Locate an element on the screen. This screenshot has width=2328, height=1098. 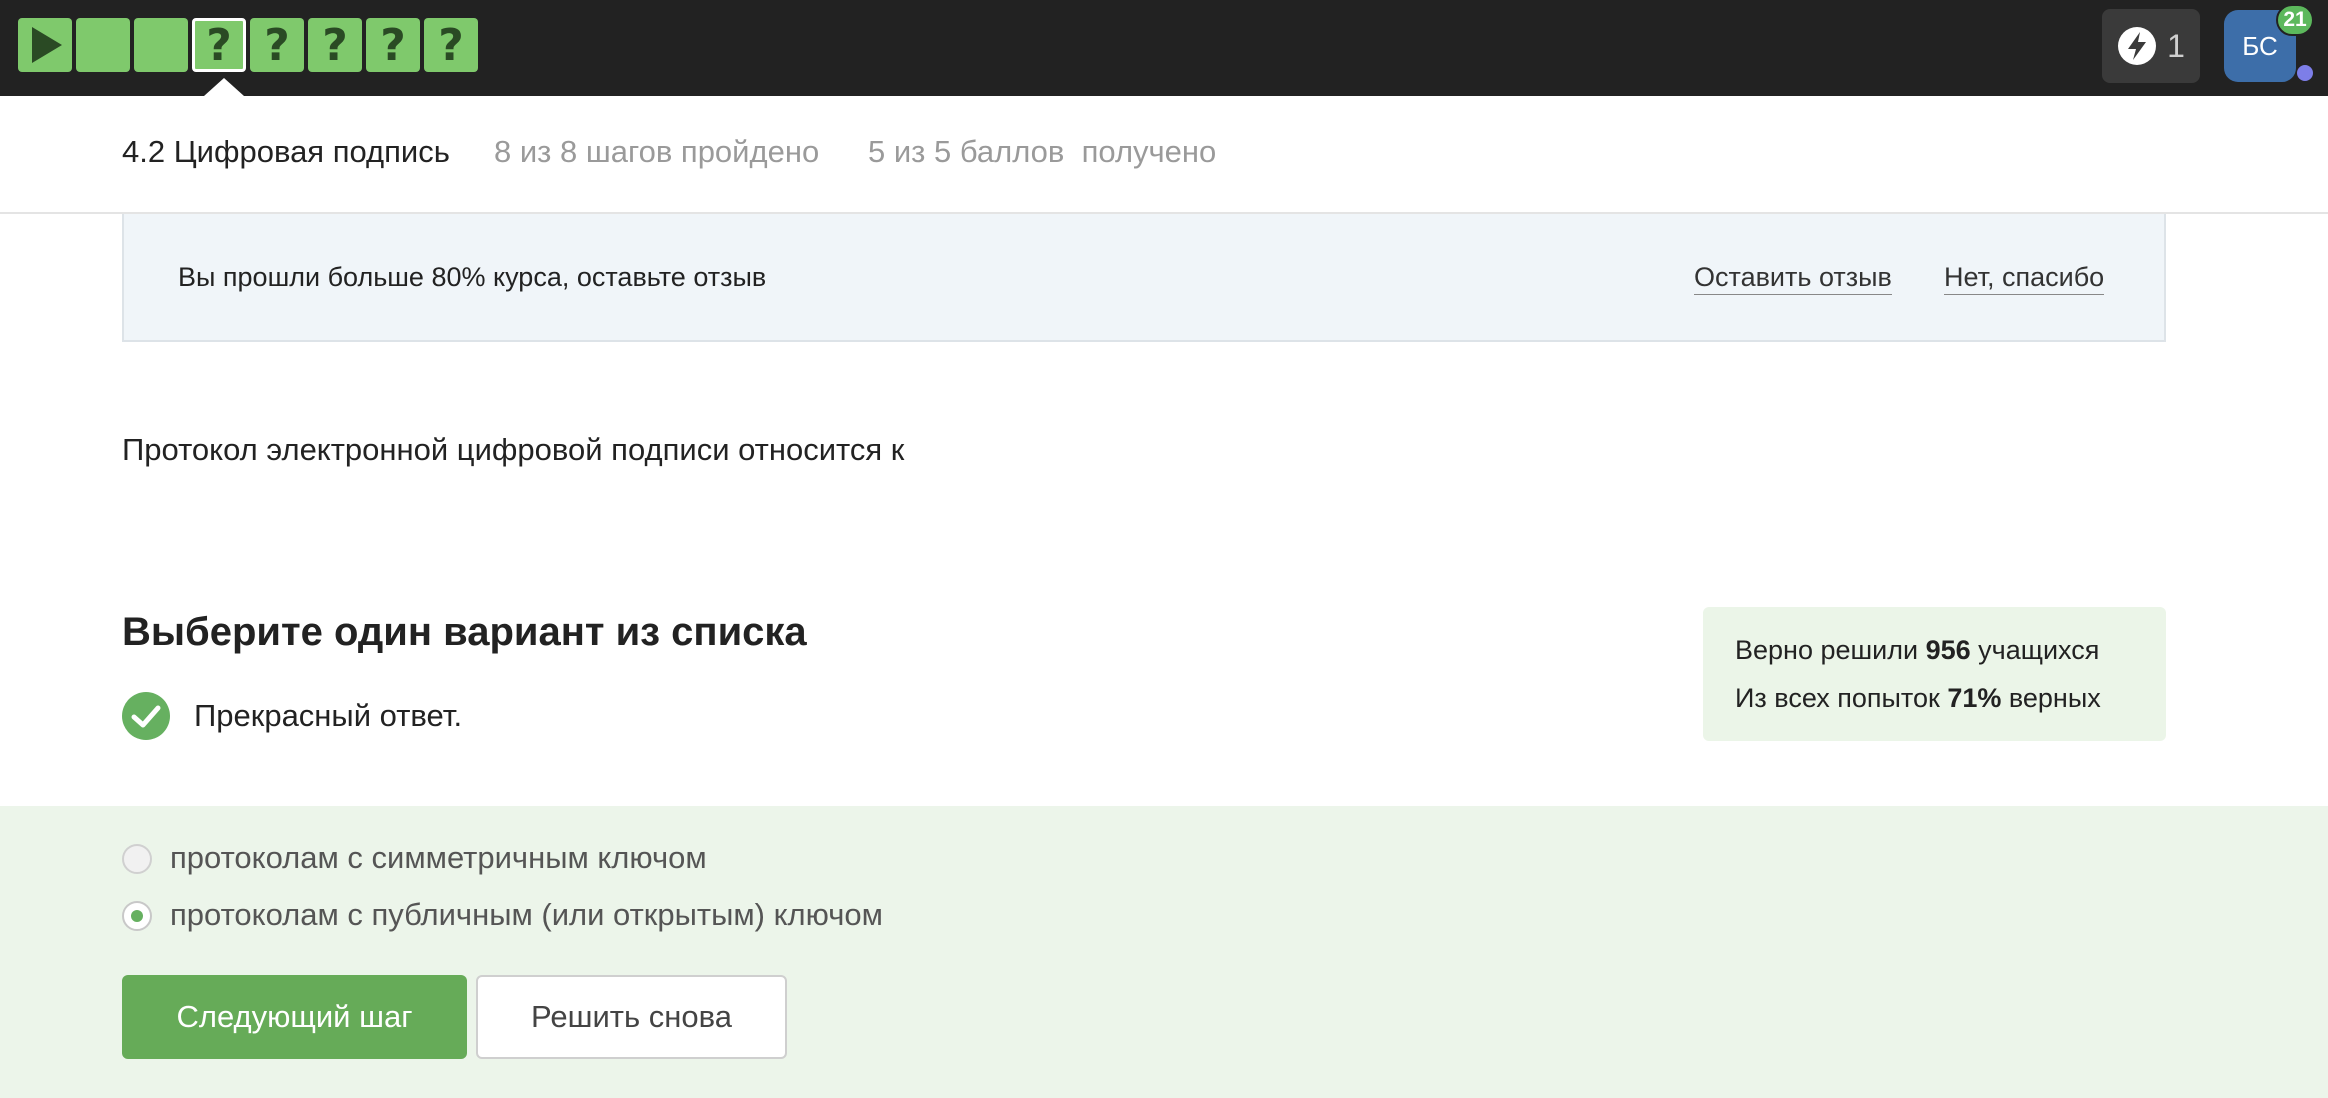
step-7-label: ? is located at coordinates (393, 45).